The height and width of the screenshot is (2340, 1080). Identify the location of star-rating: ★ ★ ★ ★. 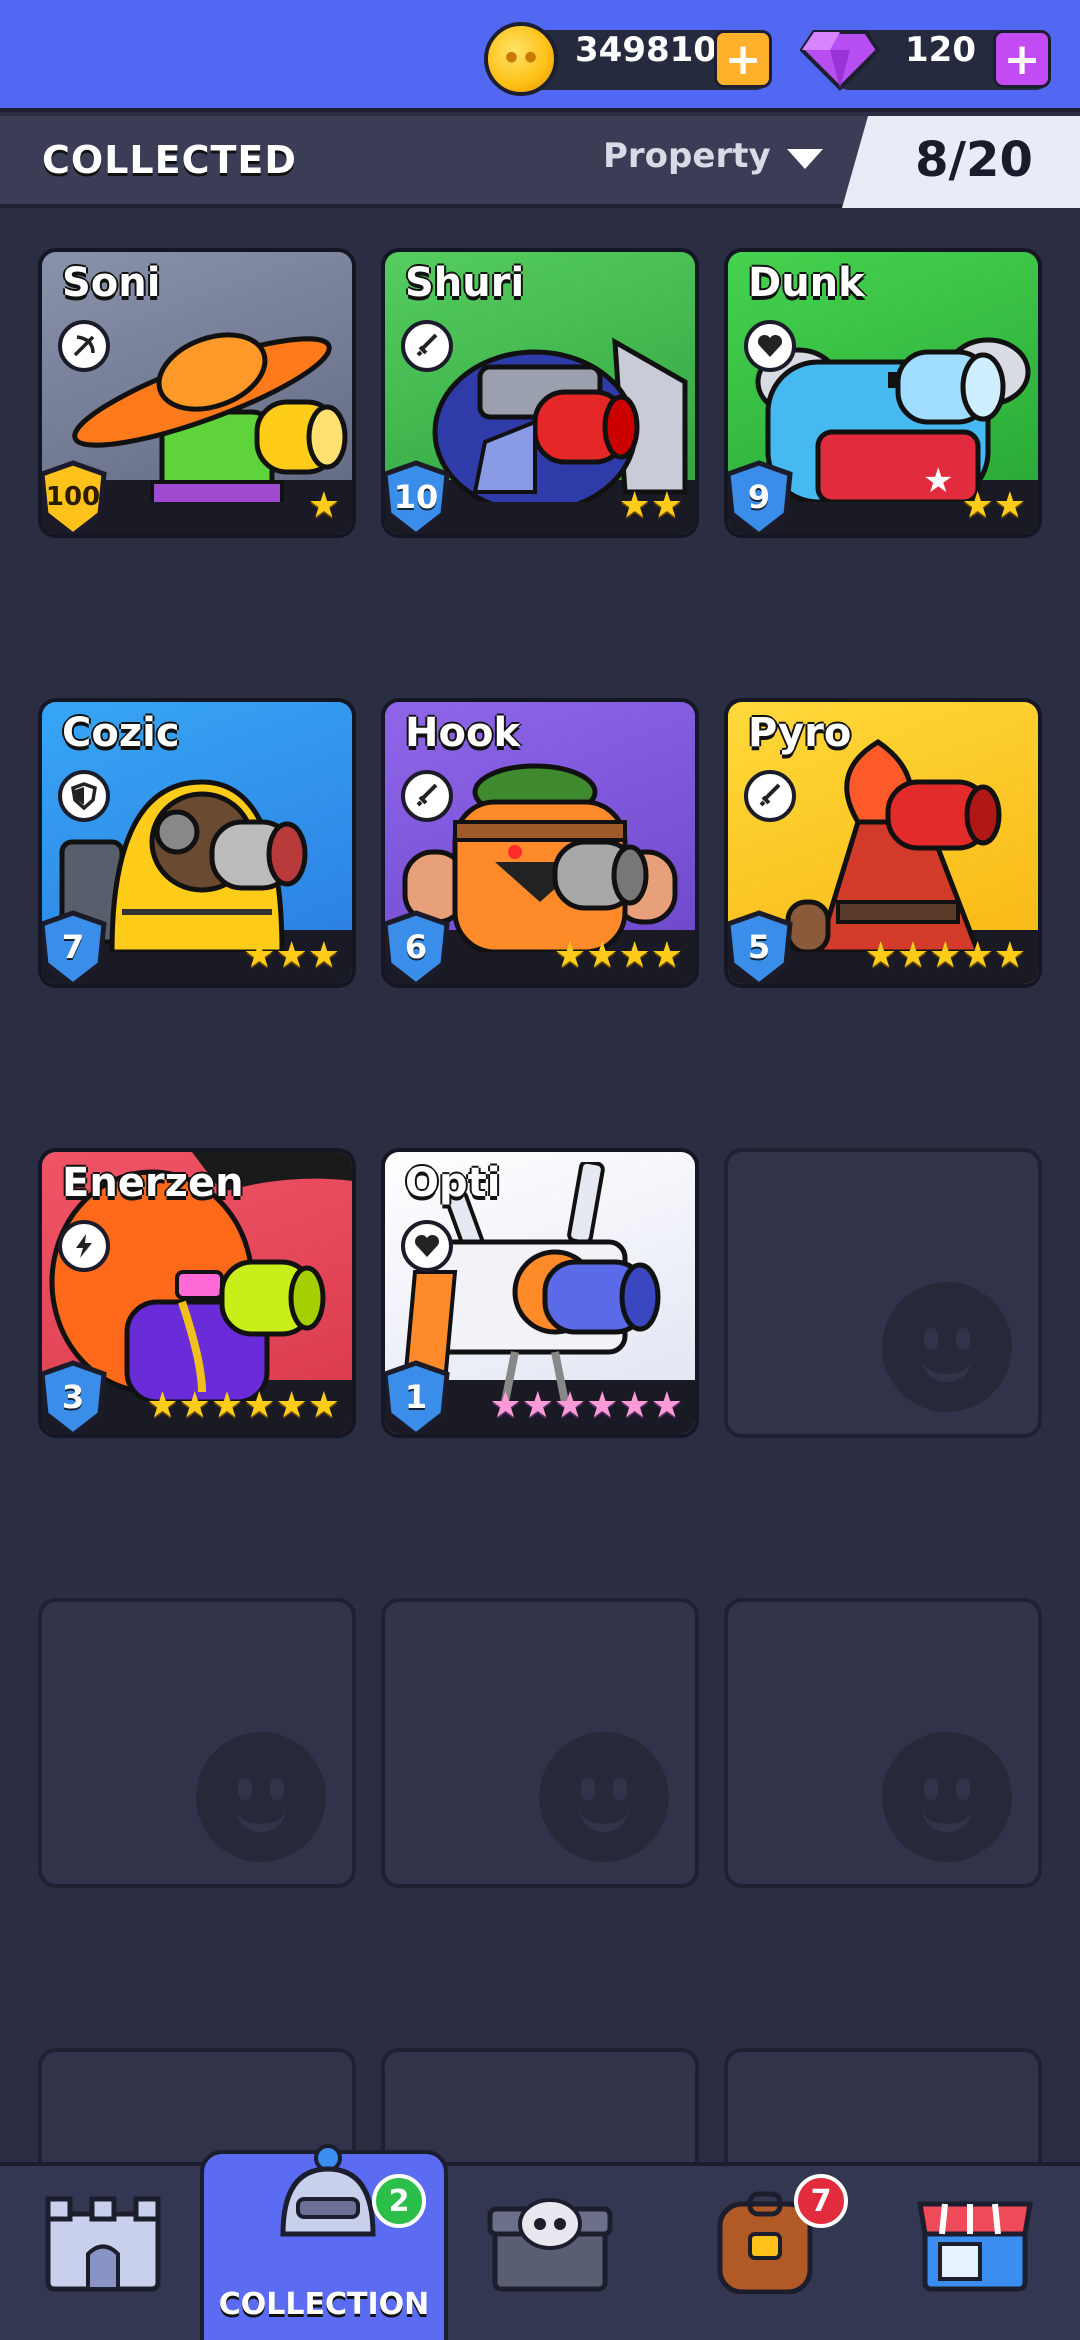
(618, 955).